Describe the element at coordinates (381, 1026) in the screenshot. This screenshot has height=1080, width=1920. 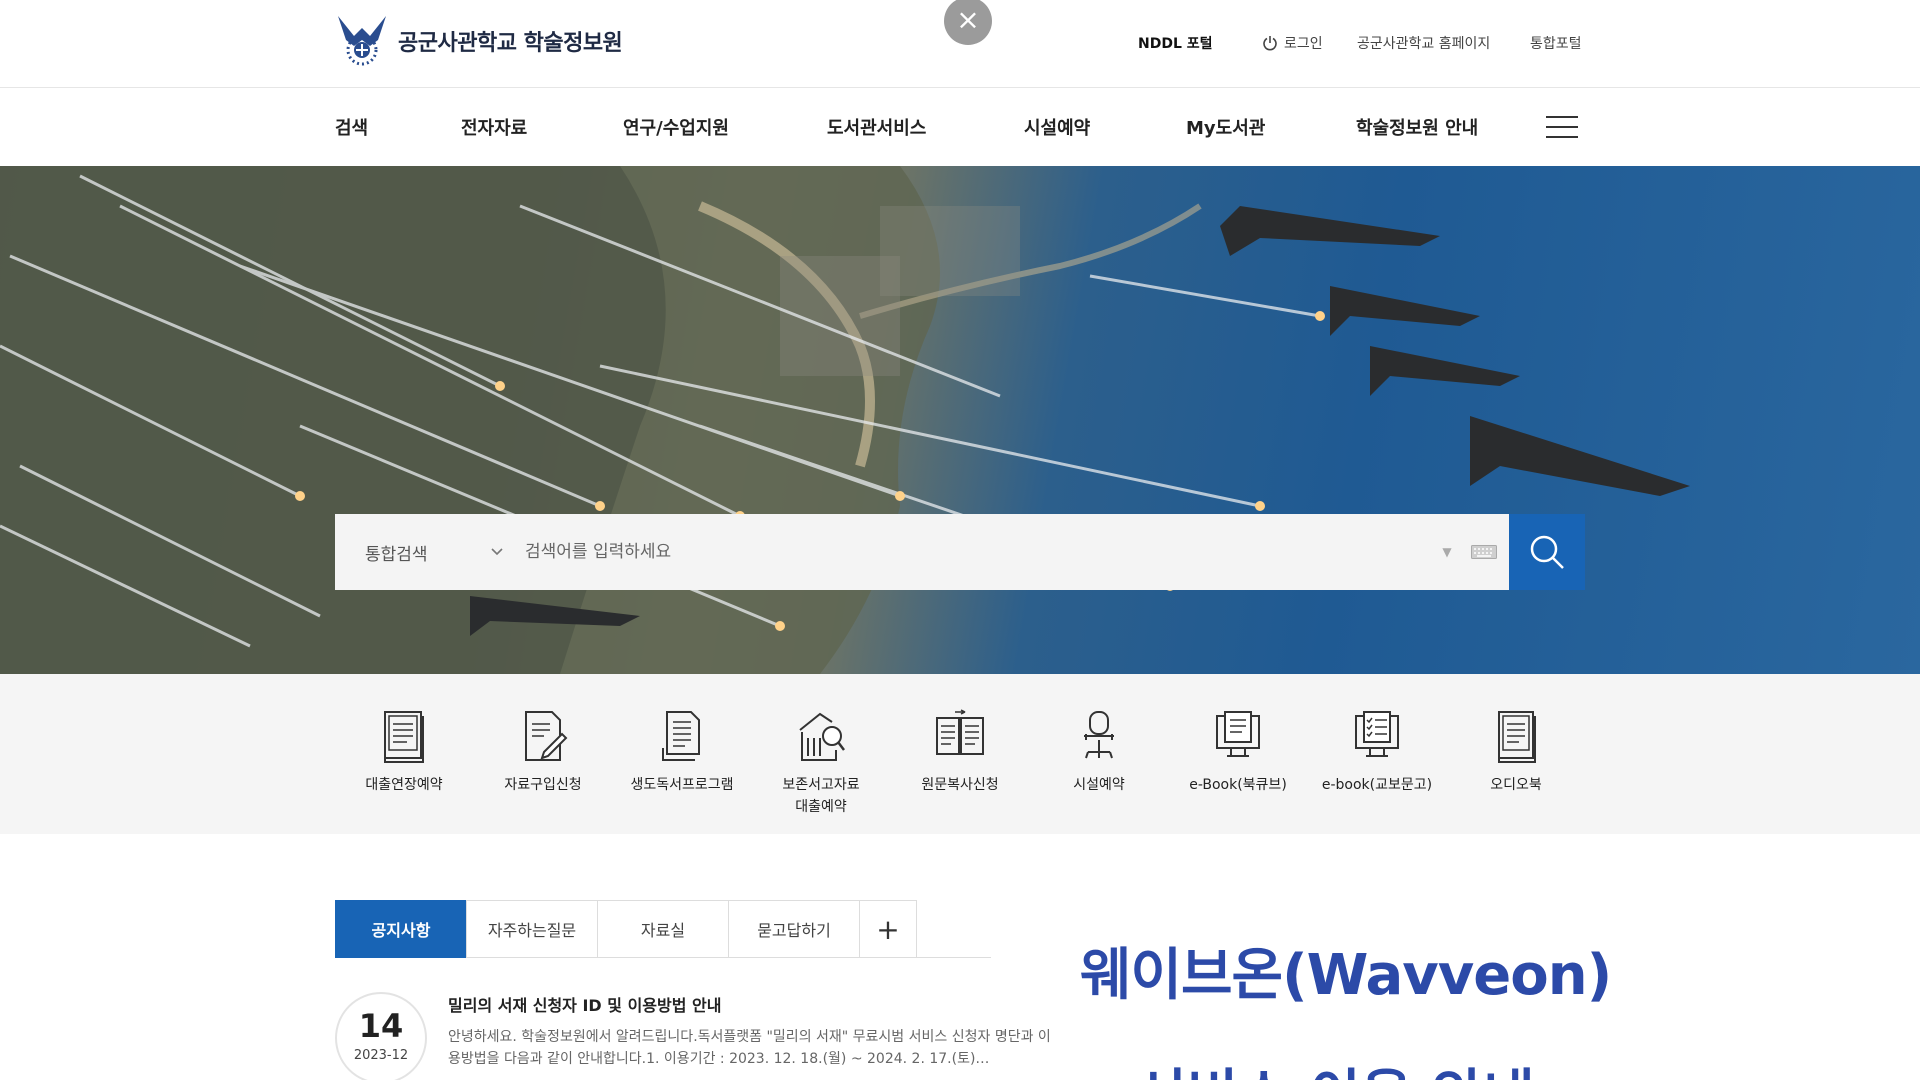
I see `notice-day: 14` at that location.